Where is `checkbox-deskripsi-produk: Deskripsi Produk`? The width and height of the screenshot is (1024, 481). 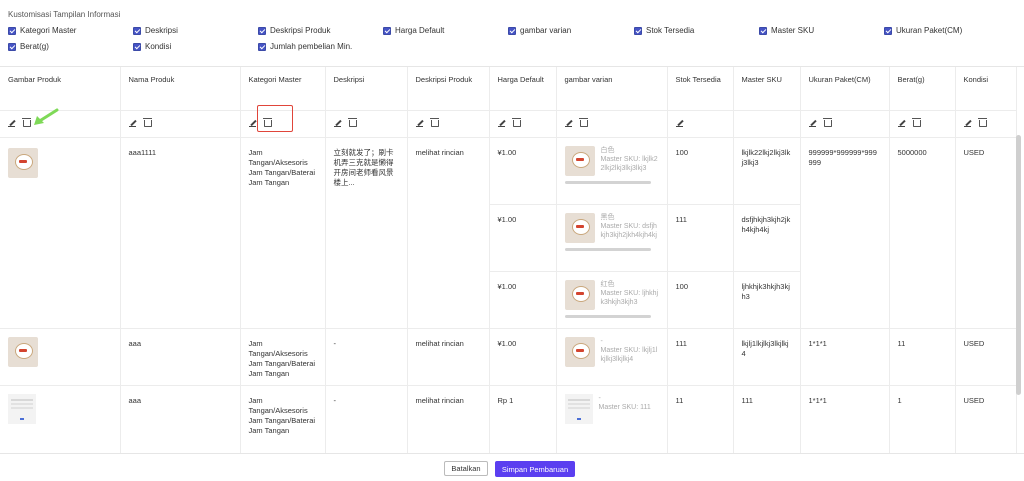 checkbox-deskripsi-produk: Deskripsi Produk is located at coordinates (294, 30).